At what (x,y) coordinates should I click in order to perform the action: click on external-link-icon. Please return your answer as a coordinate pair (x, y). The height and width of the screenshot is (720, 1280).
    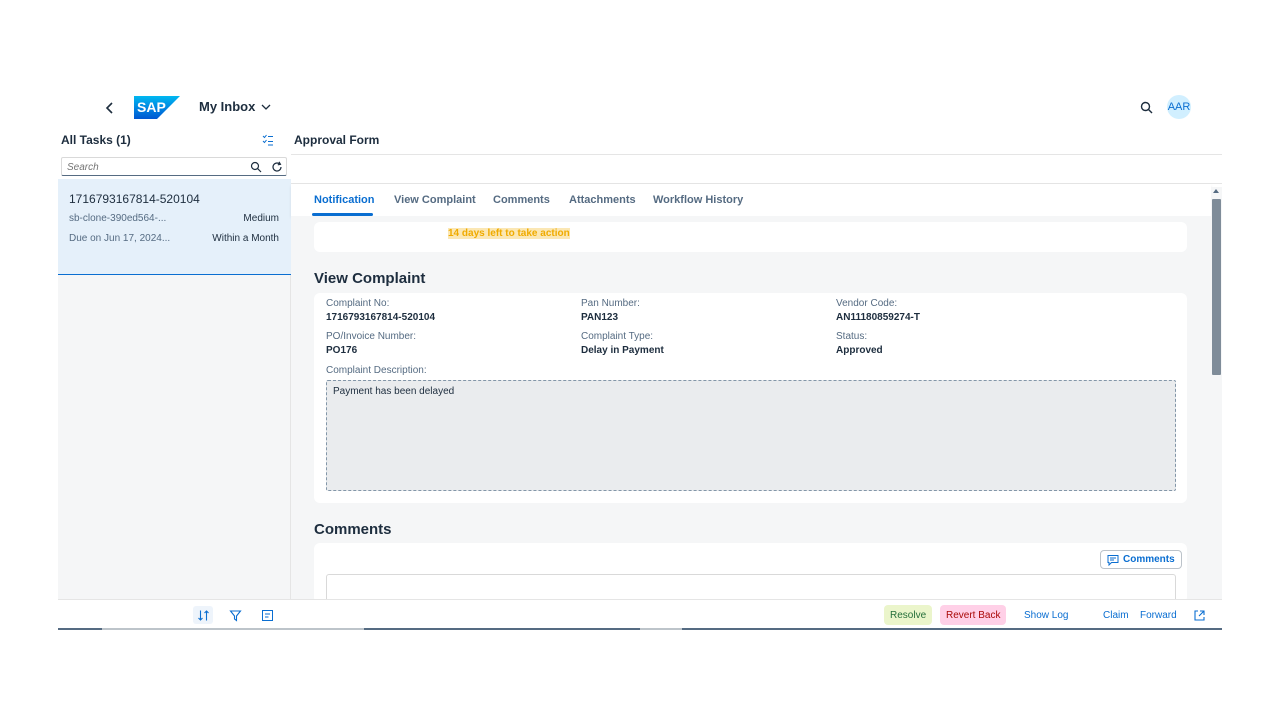
    Looking at the image, I should click on (1199, 615).